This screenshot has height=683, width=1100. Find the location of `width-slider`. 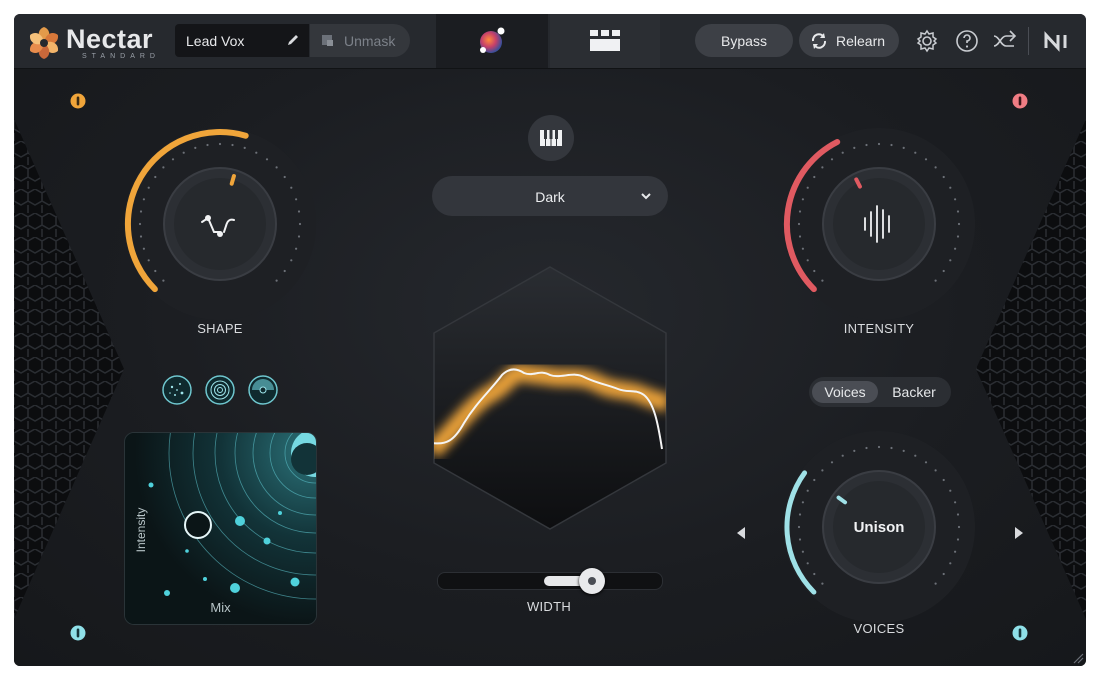

width-slider is located at coordinates (550, 581).